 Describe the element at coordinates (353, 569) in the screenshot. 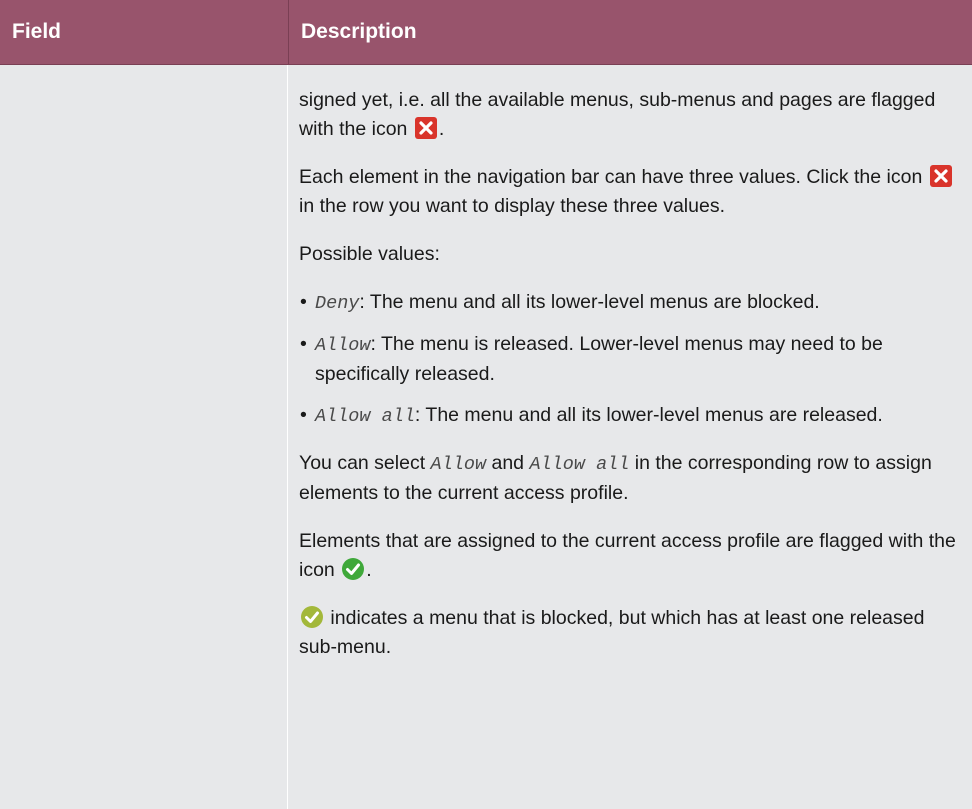

I see `green-check-icon` at that location.